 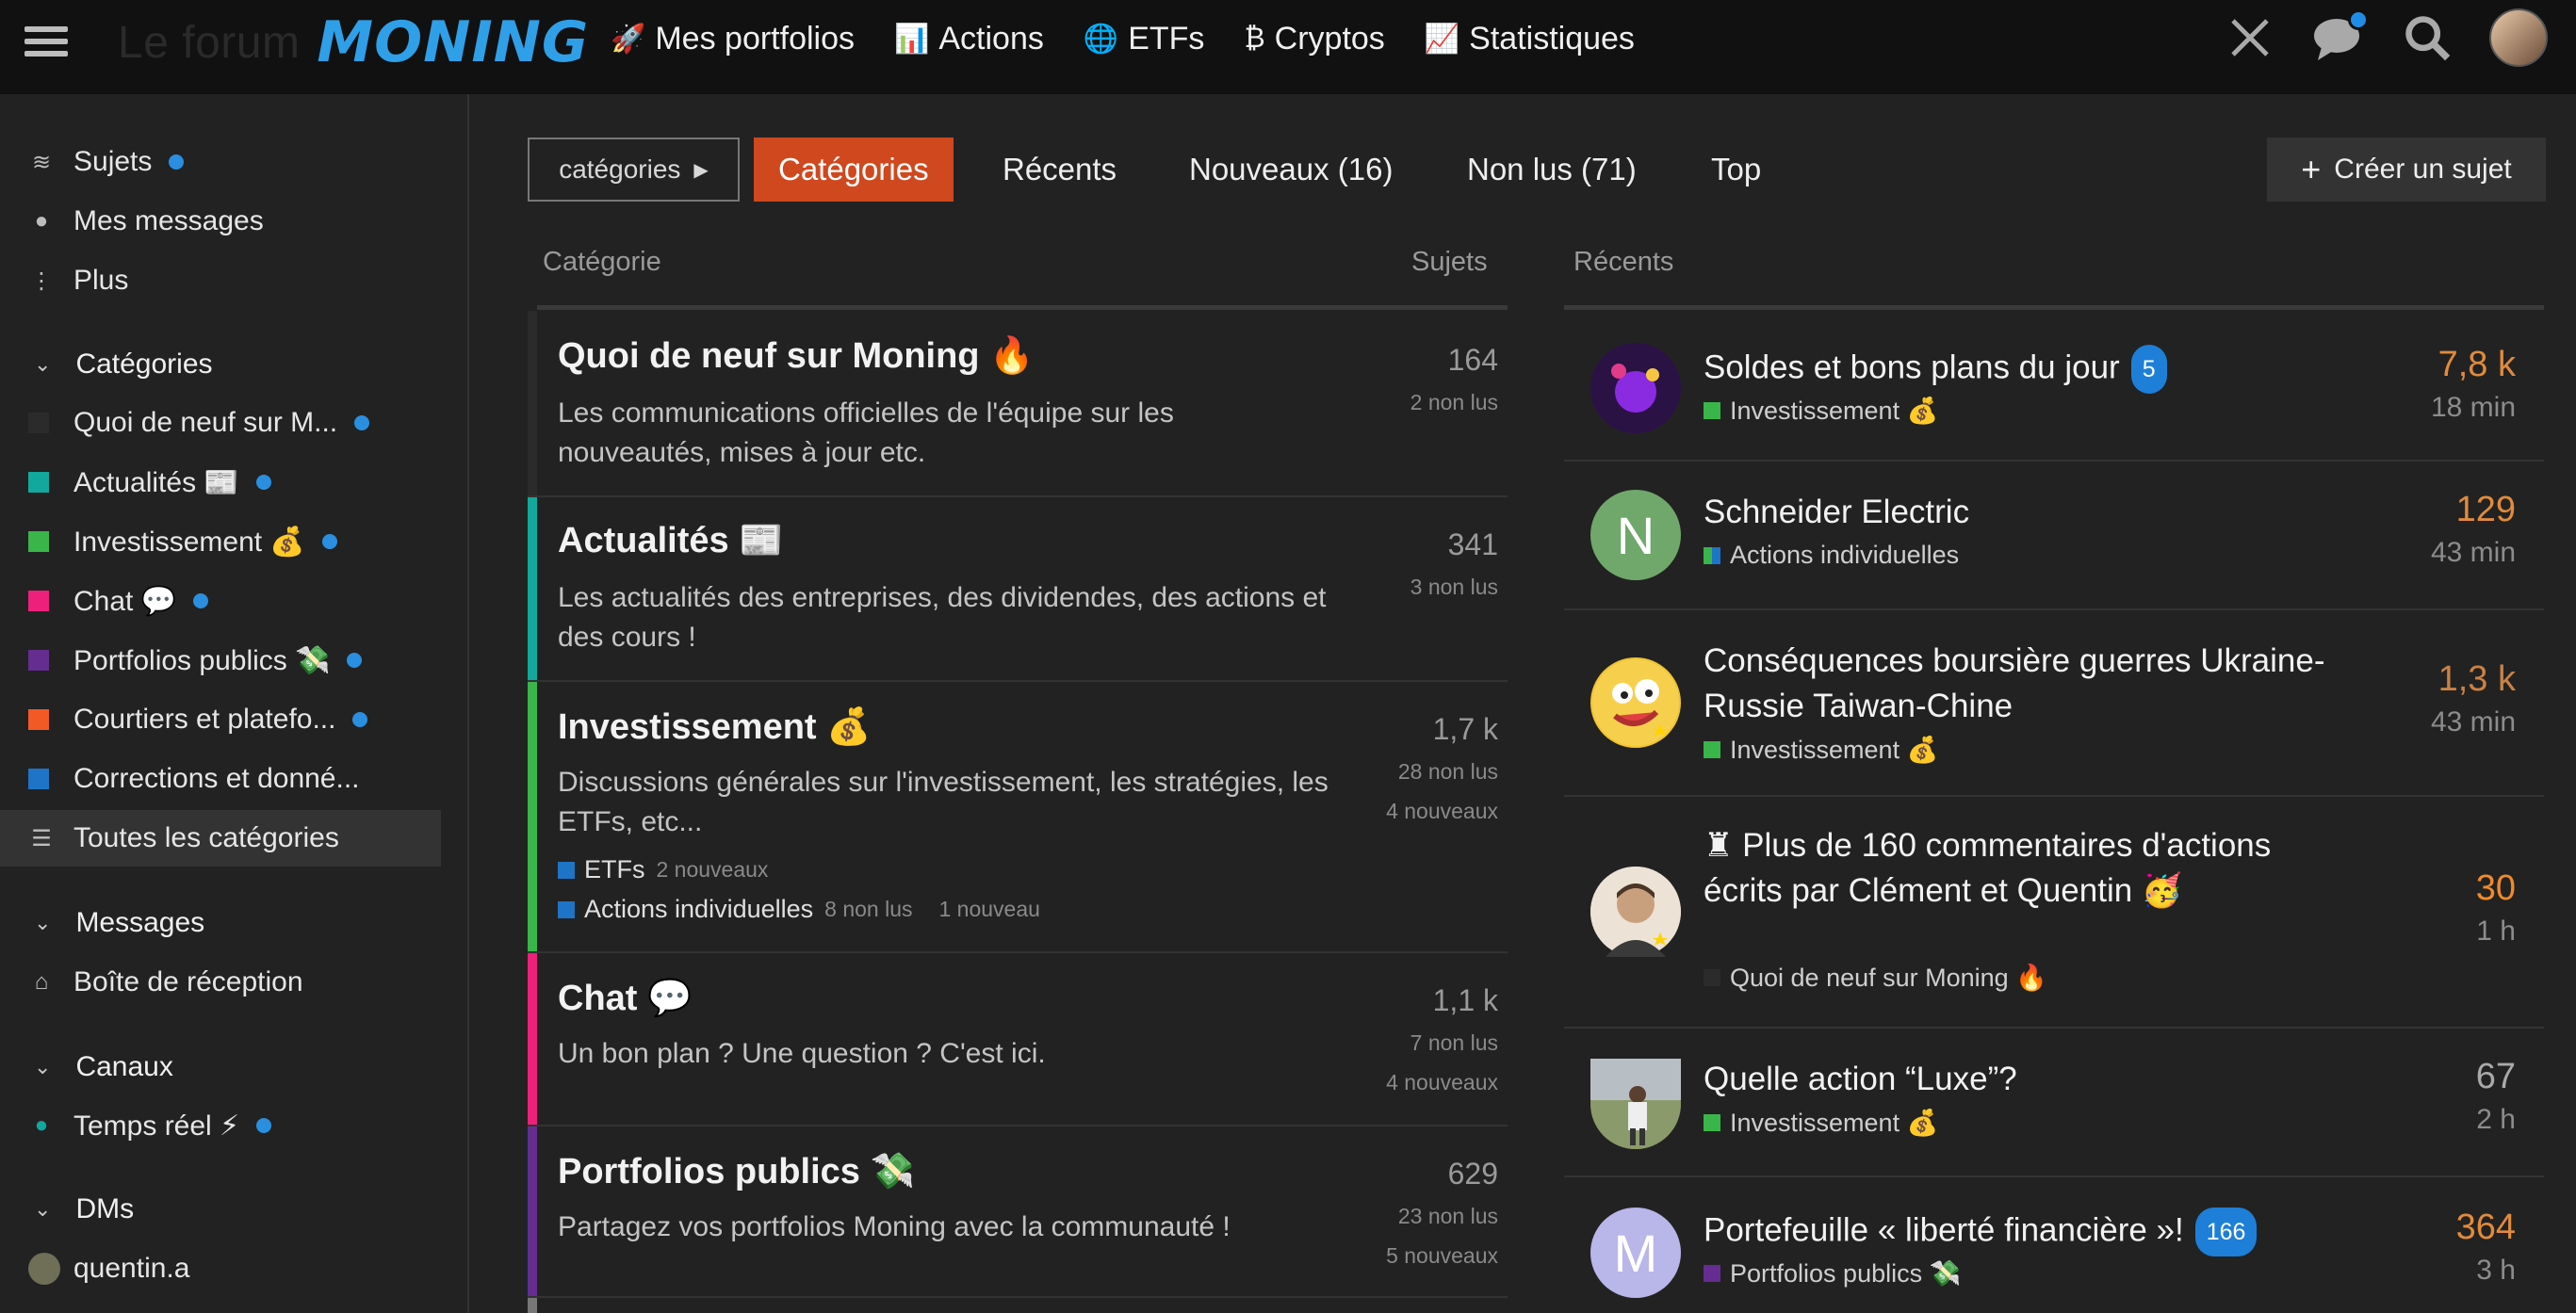 I want to click on category-title: Quoi de neuf sur Moning 🔥, so click(x=796, y=356).